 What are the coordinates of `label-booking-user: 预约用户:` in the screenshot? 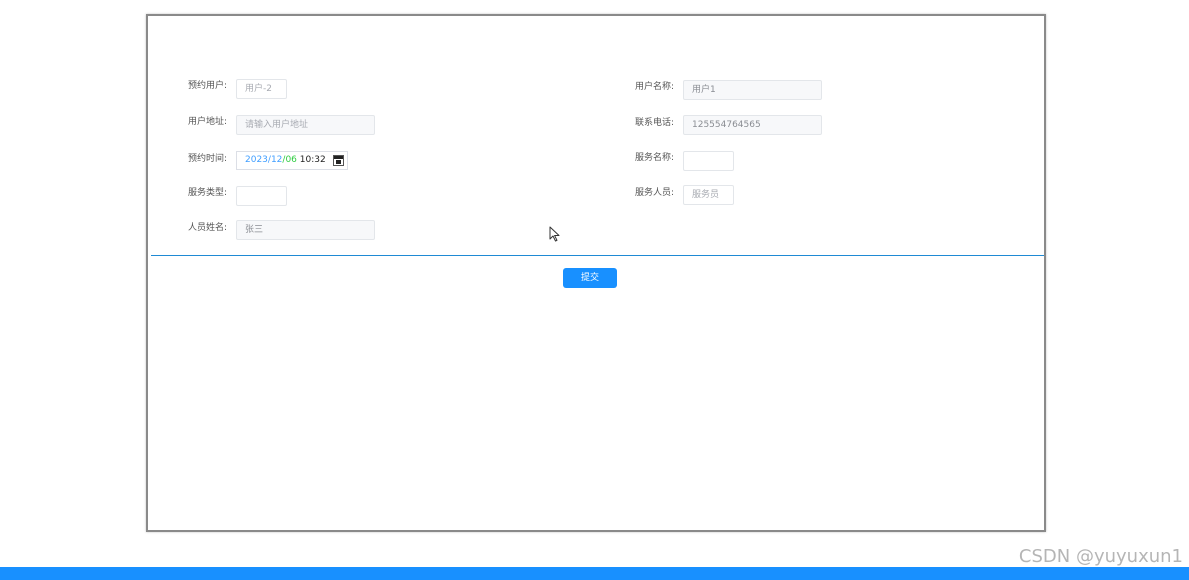 It's located at (208, 86).